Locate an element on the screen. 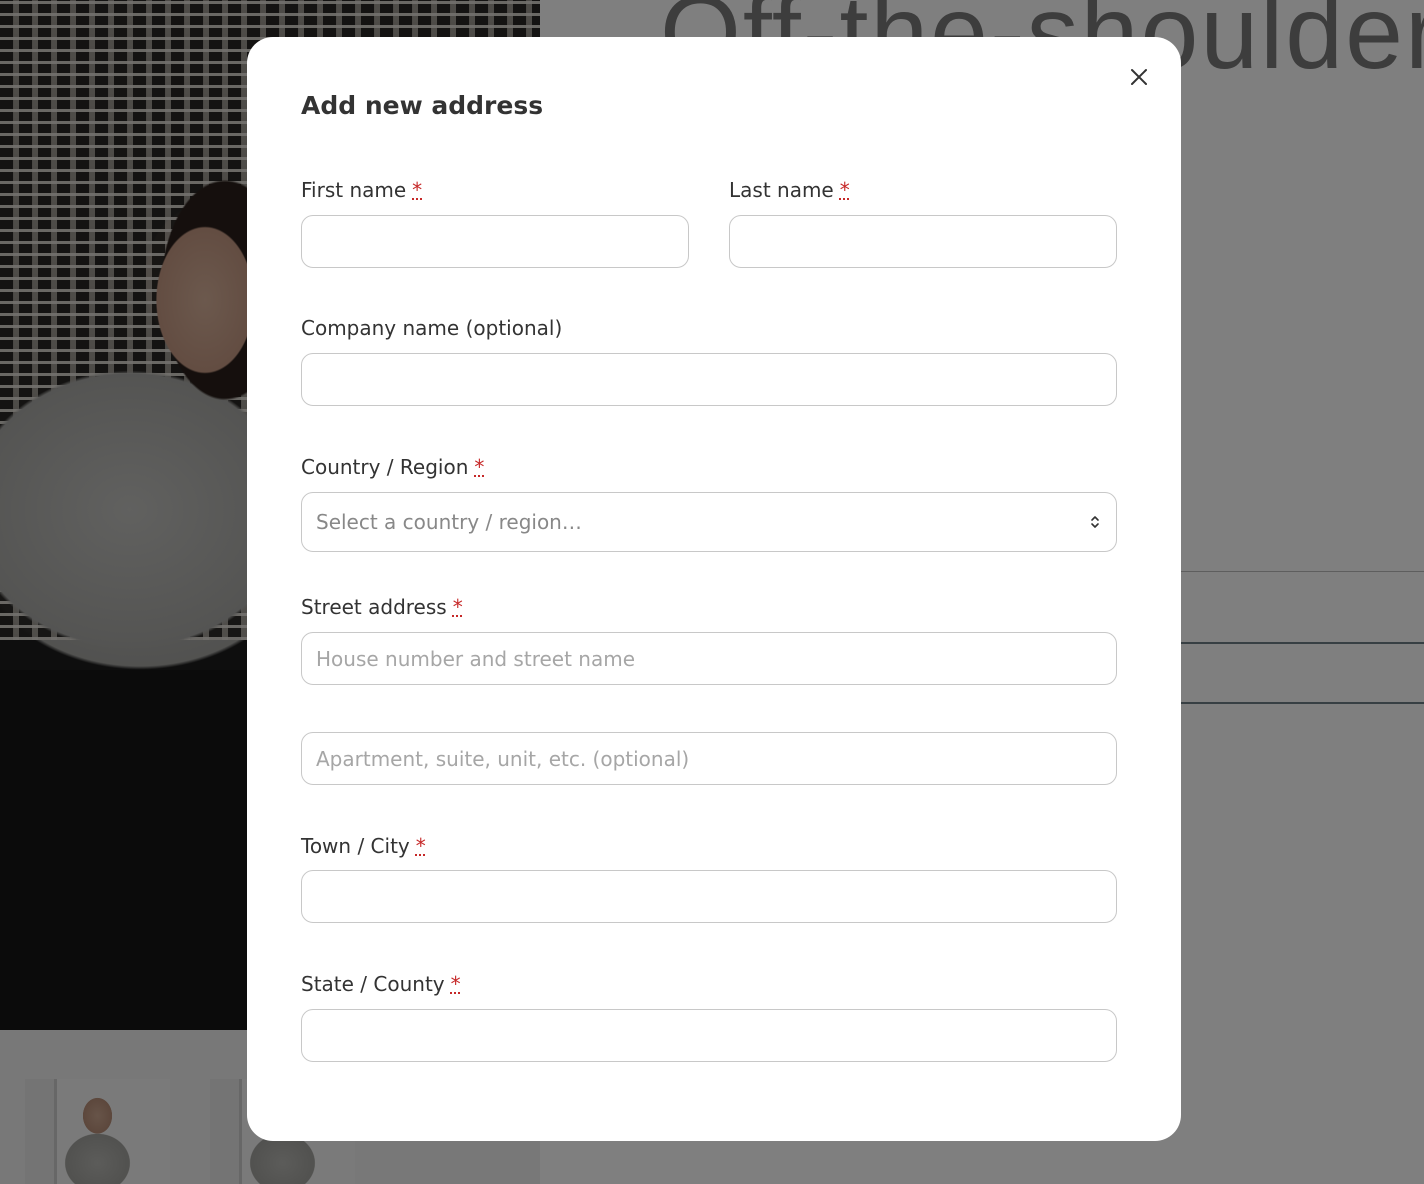  street-label-text: Street address is located at coordinates (374, 607).